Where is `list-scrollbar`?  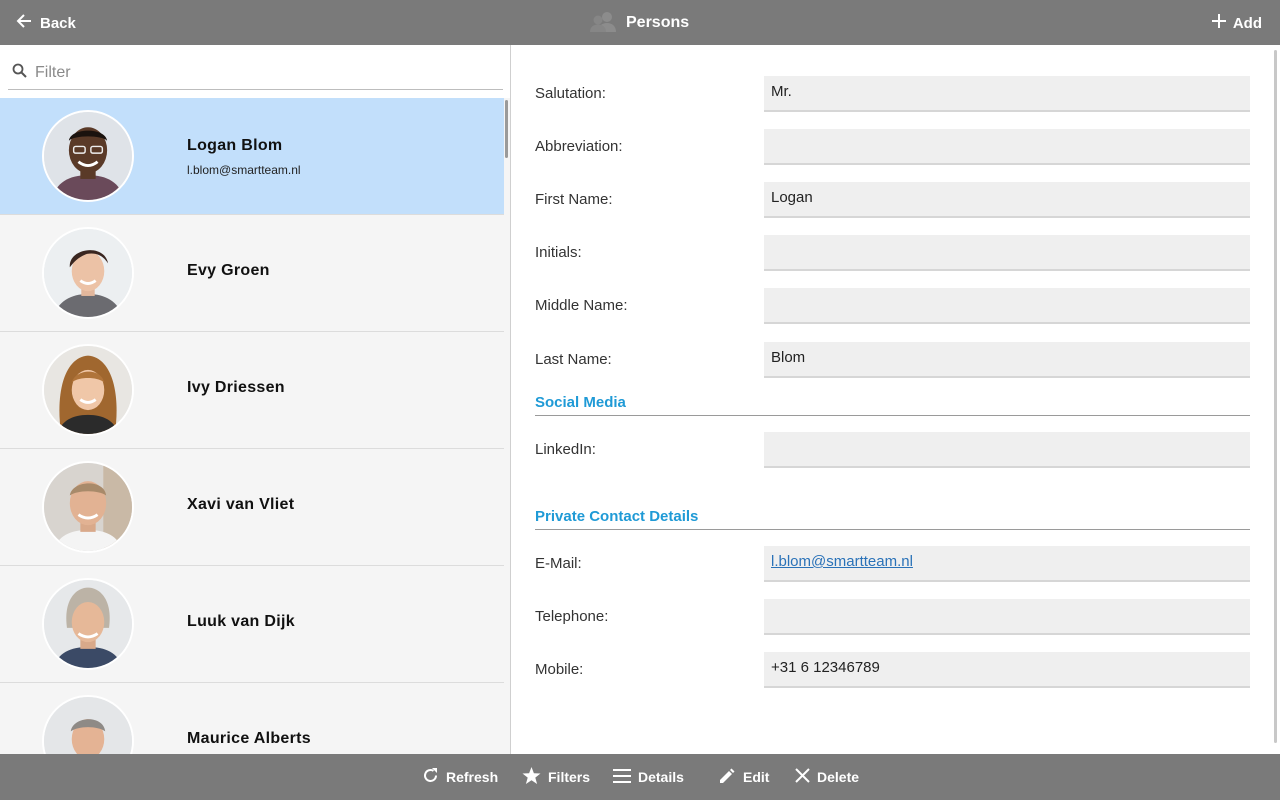
list-scrollbar is located at coordinates (506, 129).